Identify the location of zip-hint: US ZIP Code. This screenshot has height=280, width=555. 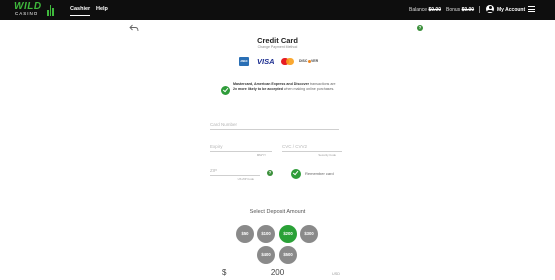
(245, 179).